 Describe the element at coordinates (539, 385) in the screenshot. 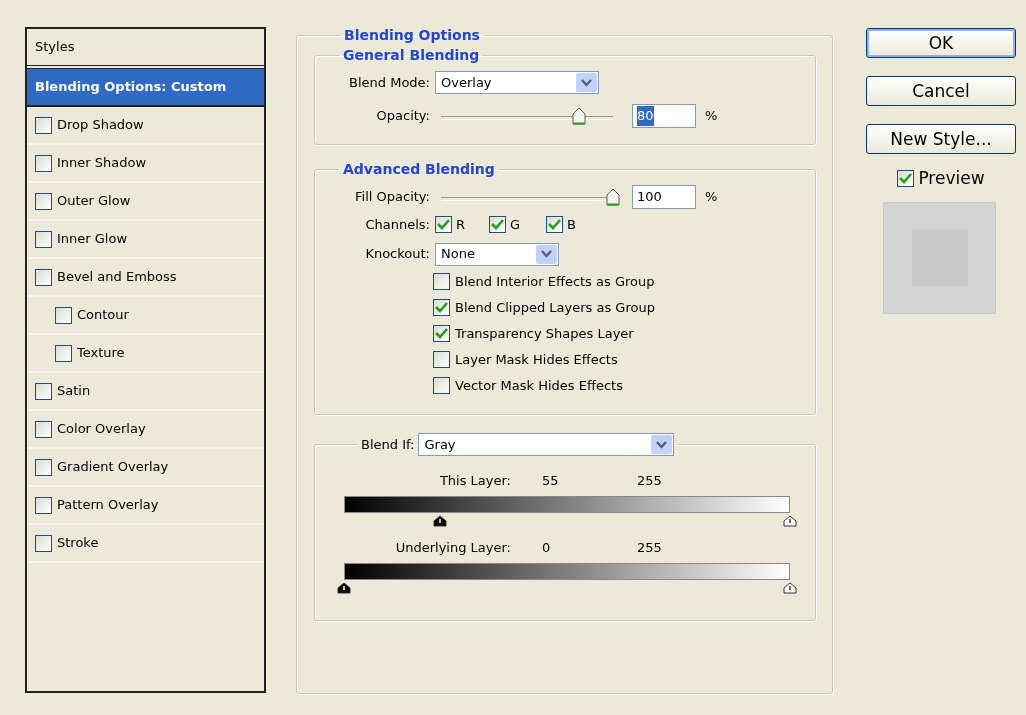

I see `checkbox-label: Vector Mask Hides Effects` at that location.